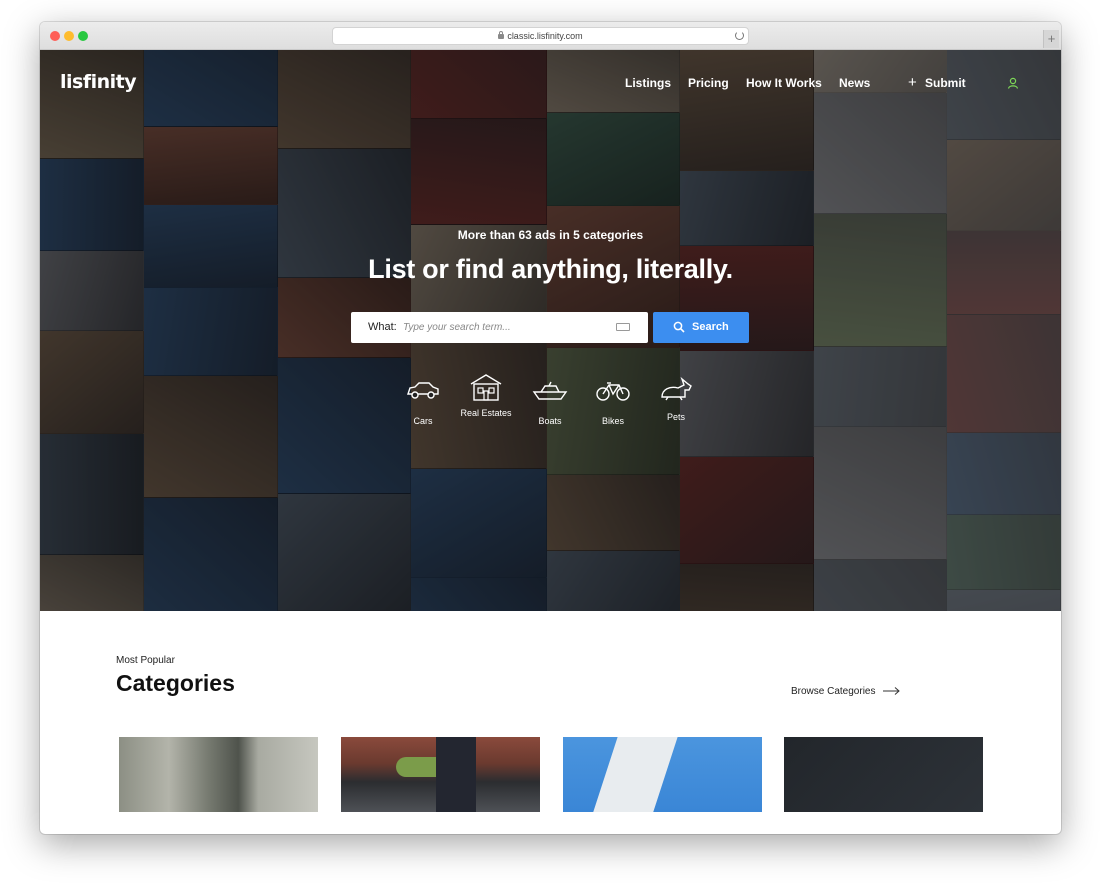  What do you see at coordinates (550, 403) in the screenshot?
I see `category-boats: Boats` at bounding box center [550, 403].